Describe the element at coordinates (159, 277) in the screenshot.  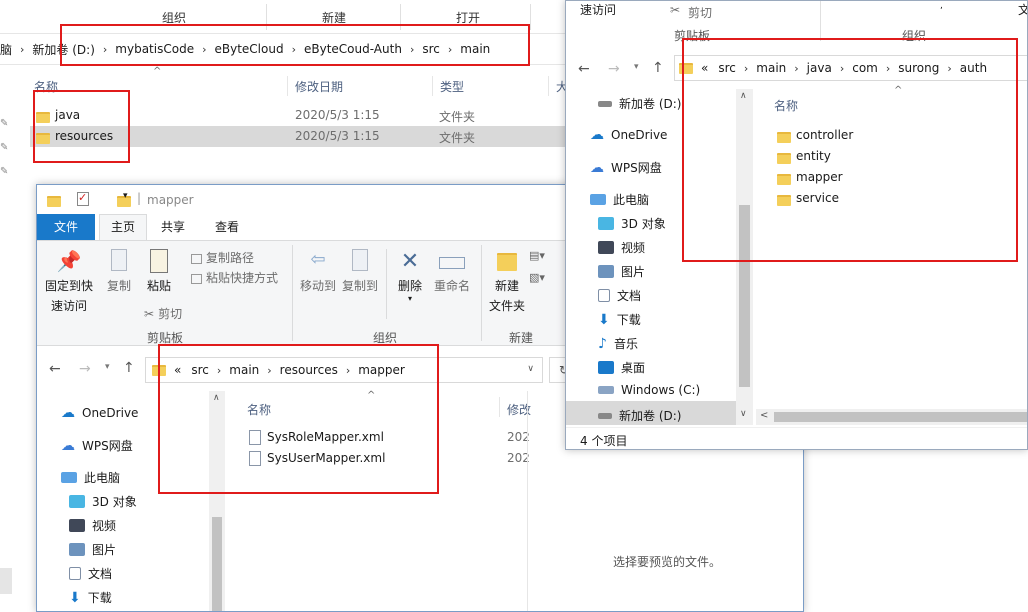
I see `paste-button: 粘贴` at that location.